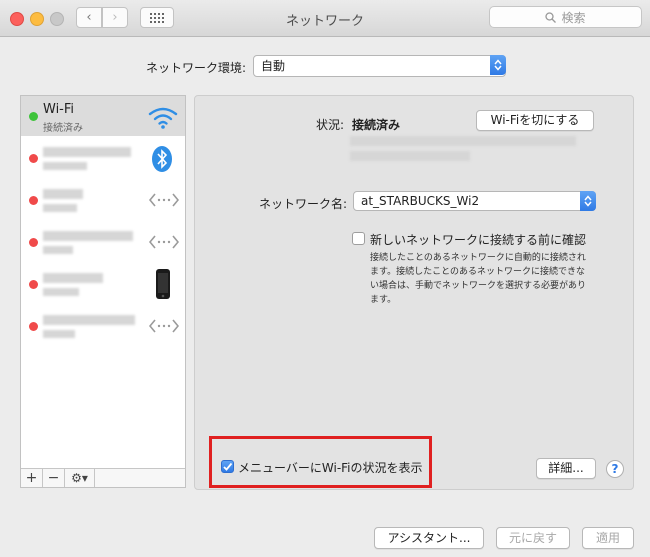  What do you see at coordinates (573, 17) in the screenshot?
I see `search-placeholder: 検索` at bounding box center [573, 17].